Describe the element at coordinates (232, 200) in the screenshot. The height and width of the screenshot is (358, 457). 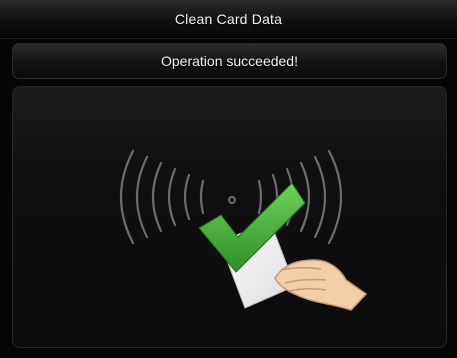
I see `center-dot-icon` at that location.